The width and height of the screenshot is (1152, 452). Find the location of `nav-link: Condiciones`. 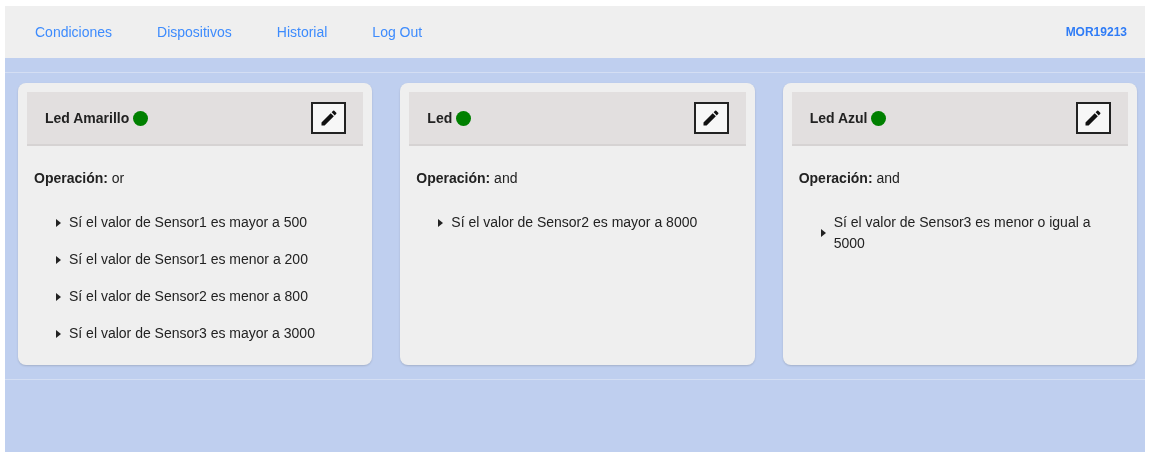

nav-link: Condiciones is located at coordinates (74, 32).